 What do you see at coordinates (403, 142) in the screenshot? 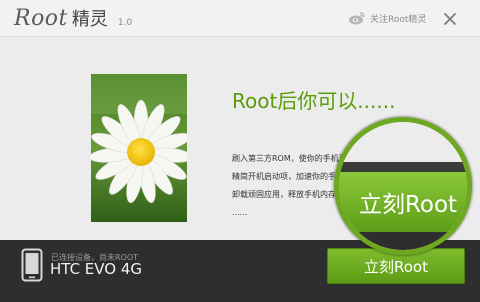
I see `magnifier-background` at bounding box center [403, 142].